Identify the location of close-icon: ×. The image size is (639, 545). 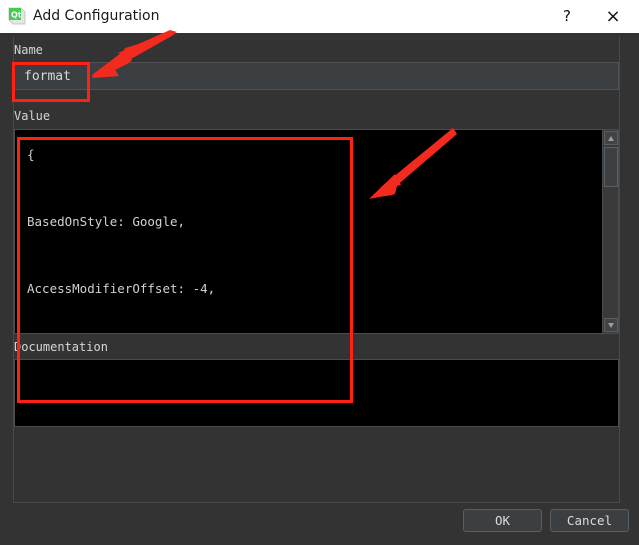
(613, 16).